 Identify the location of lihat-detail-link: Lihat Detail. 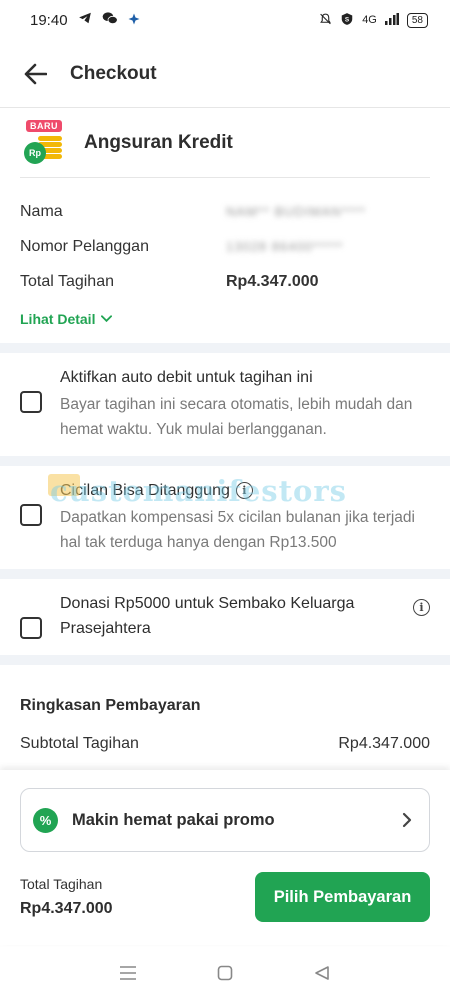
(225, 321).